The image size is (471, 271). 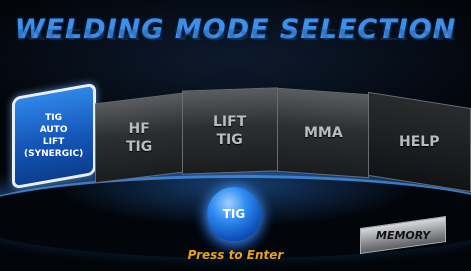 What do you see at coordinates (235, 255) in the screenshot?
I see `press-to-enter-hint: Press to Enter` at bounding box center [235, 255].